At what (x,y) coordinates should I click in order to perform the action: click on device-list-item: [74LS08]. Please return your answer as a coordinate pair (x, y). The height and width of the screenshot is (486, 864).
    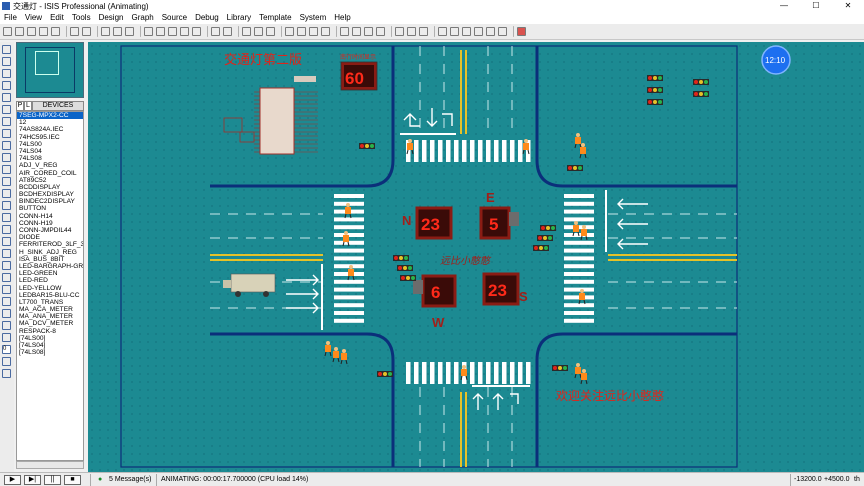
    Looking at the image, I should click on (50, 352).